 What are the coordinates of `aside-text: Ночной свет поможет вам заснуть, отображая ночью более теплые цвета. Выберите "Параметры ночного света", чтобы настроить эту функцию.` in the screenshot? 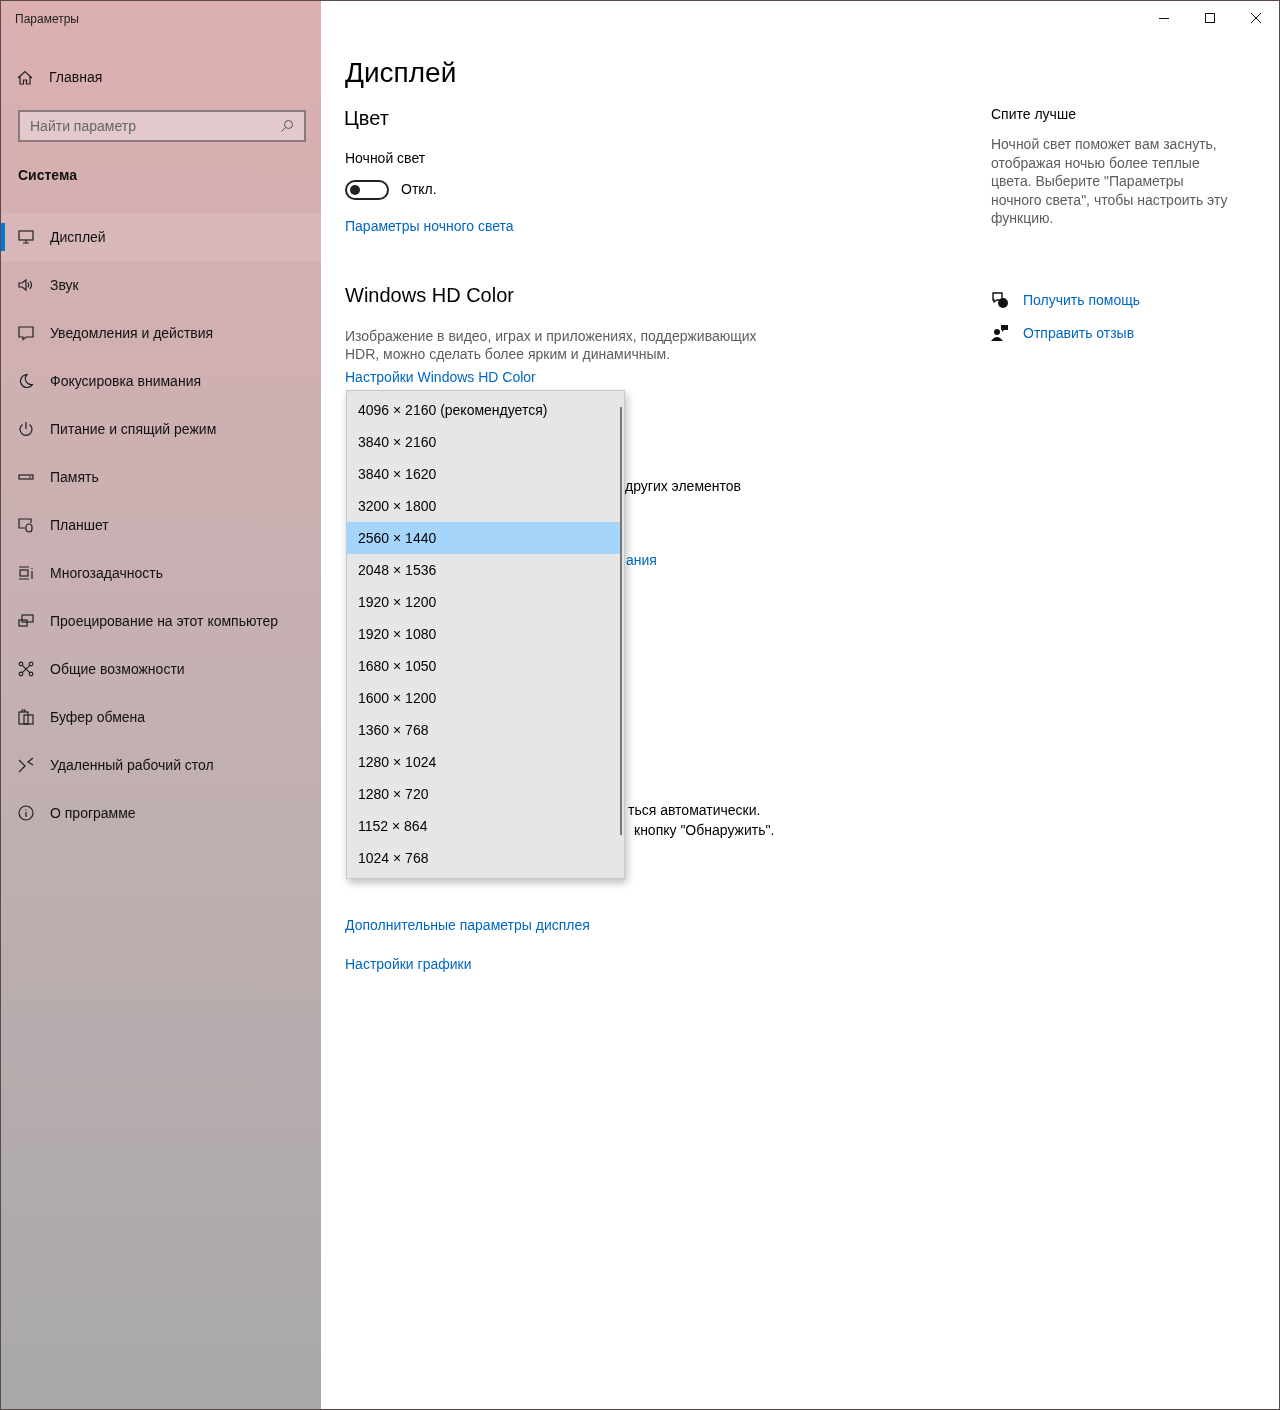 It's located at (1110, 181).